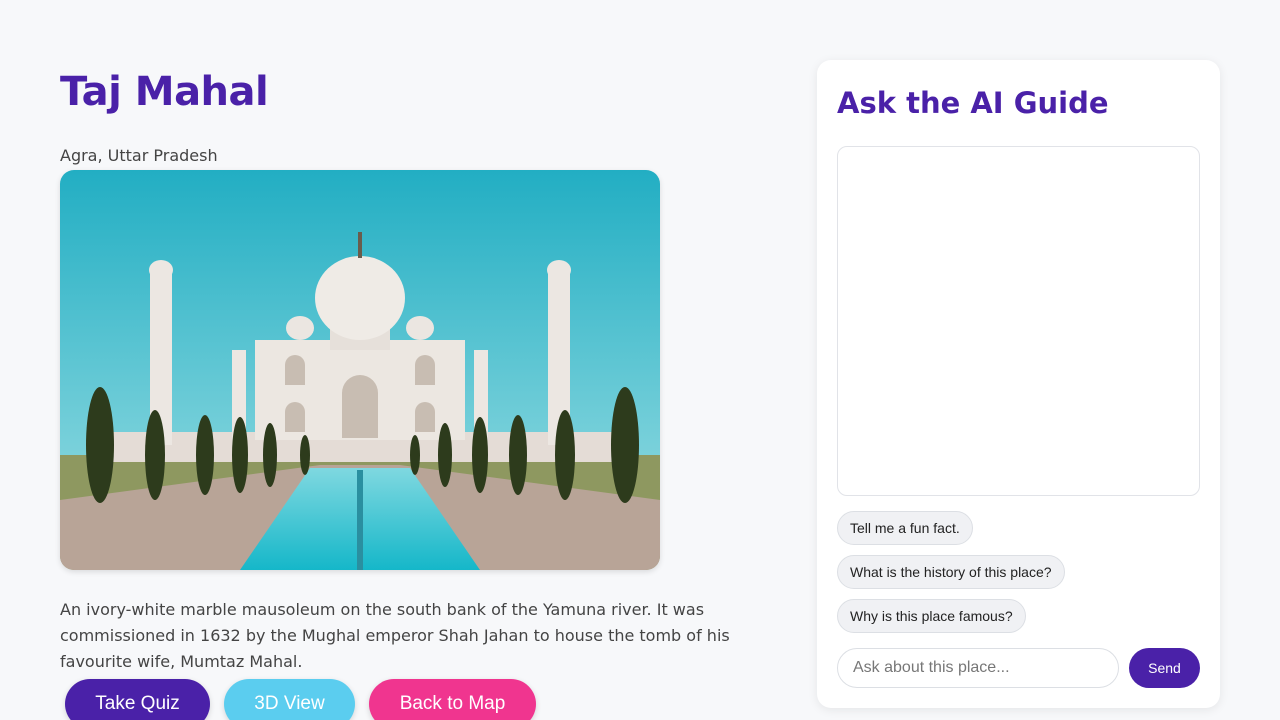 Image resolution: width=1280 pixels, height=720 pixels. What do you see at coordinates (978, 668) in the screenshot?
I see `ask-input` at bounding box center [978, 668].